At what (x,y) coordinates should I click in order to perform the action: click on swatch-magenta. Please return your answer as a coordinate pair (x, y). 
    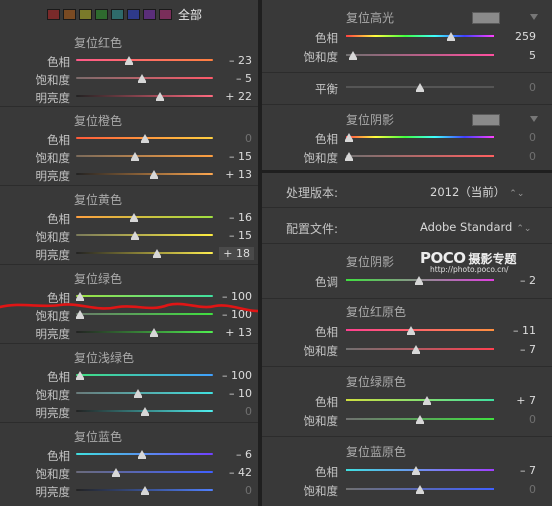
    Looking at the image, I should click on (165, 14).